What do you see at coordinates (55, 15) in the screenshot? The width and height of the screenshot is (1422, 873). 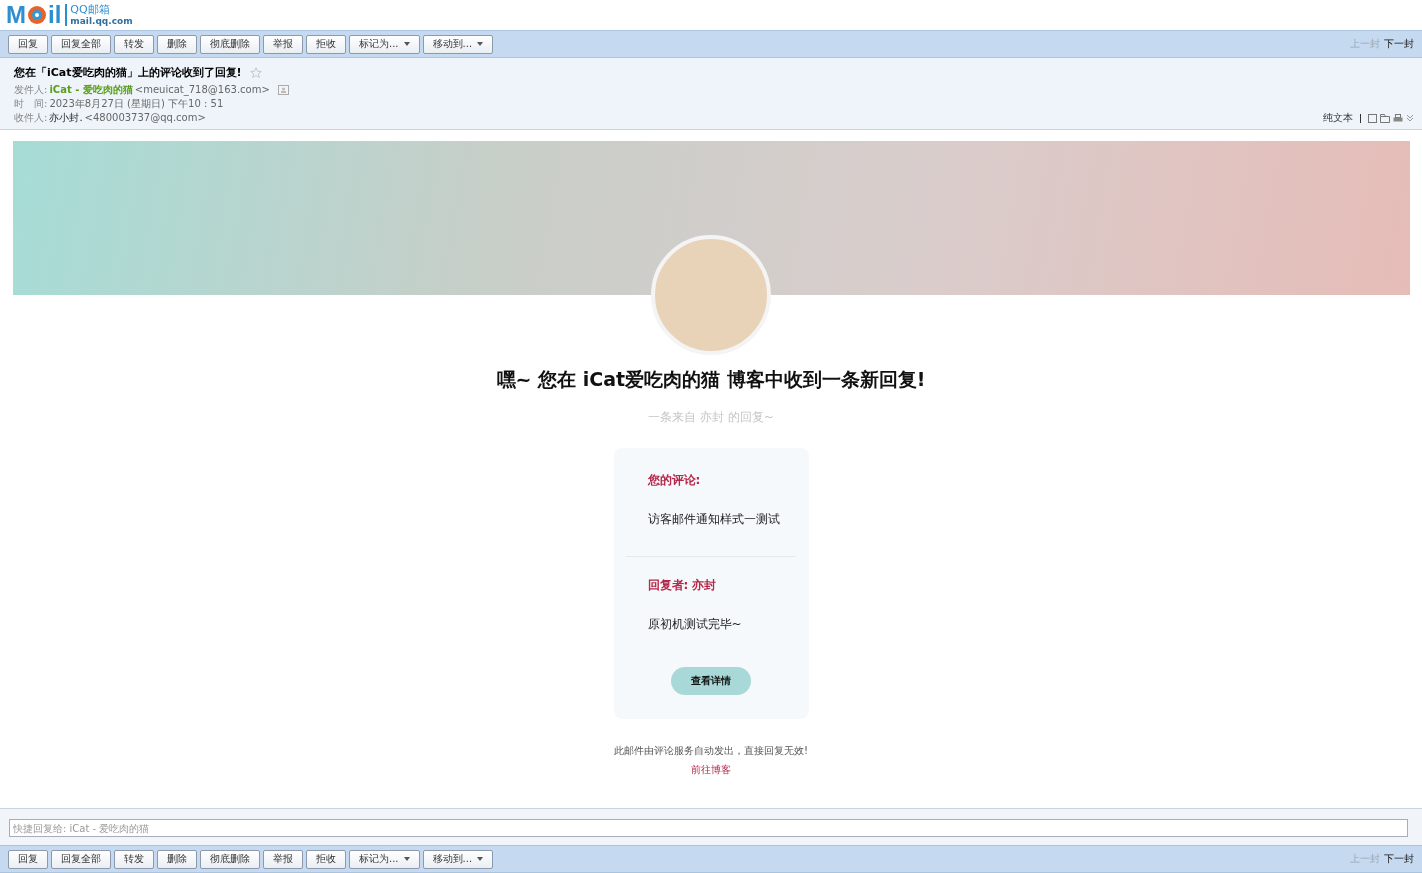 I see `logo-letters: il` at bounding box center [55, 15].